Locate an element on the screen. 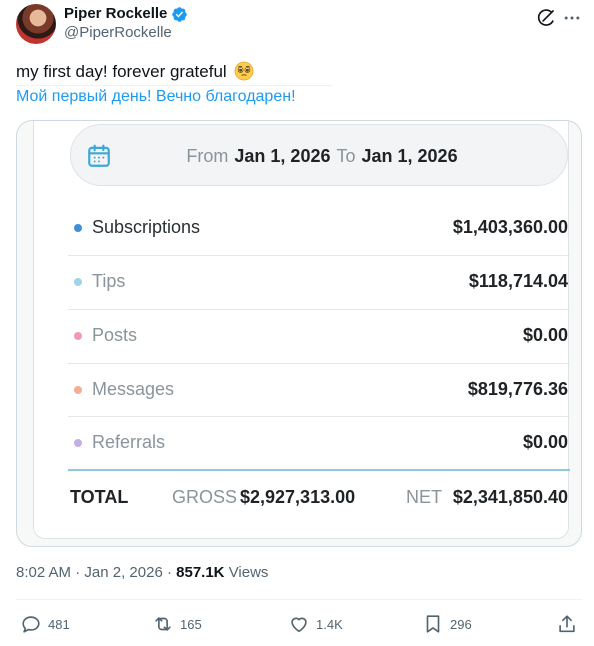 Image resolution: width=594 pixels, height=646 pixels. grok-icon is located at coordinates (546, 18).